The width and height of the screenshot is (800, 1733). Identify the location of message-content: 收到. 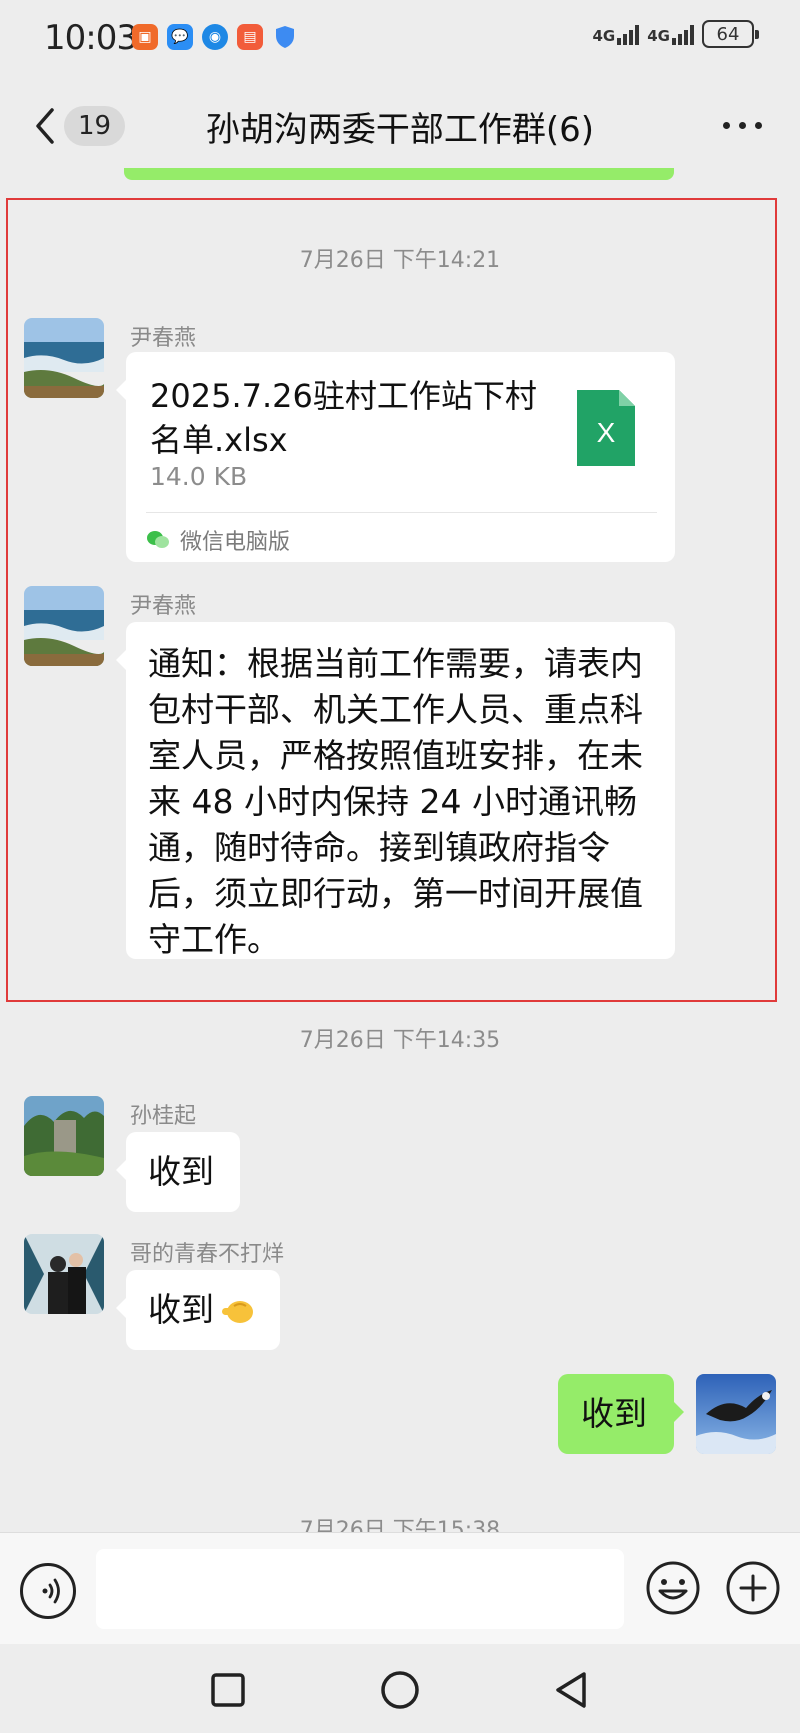
(203, 1310).